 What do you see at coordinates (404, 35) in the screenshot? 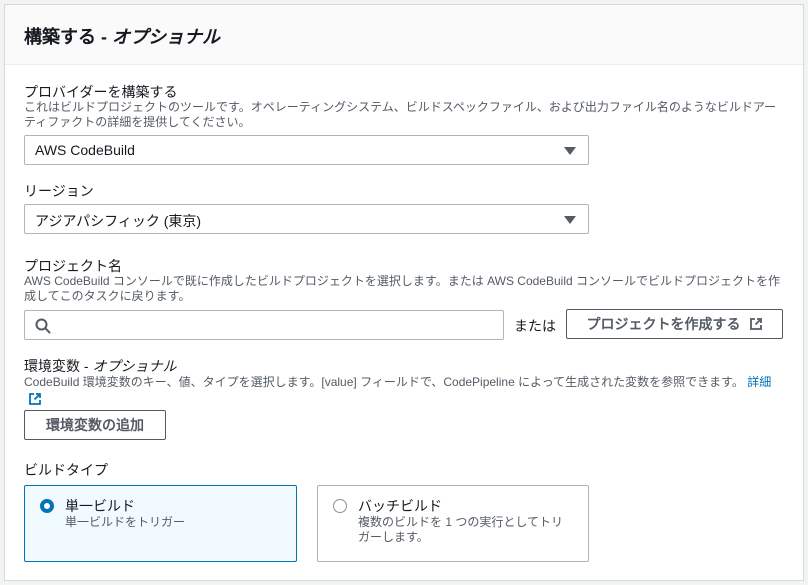
I see `panel-header: 構築する - オプショナル` at bounding box center [404, 35].